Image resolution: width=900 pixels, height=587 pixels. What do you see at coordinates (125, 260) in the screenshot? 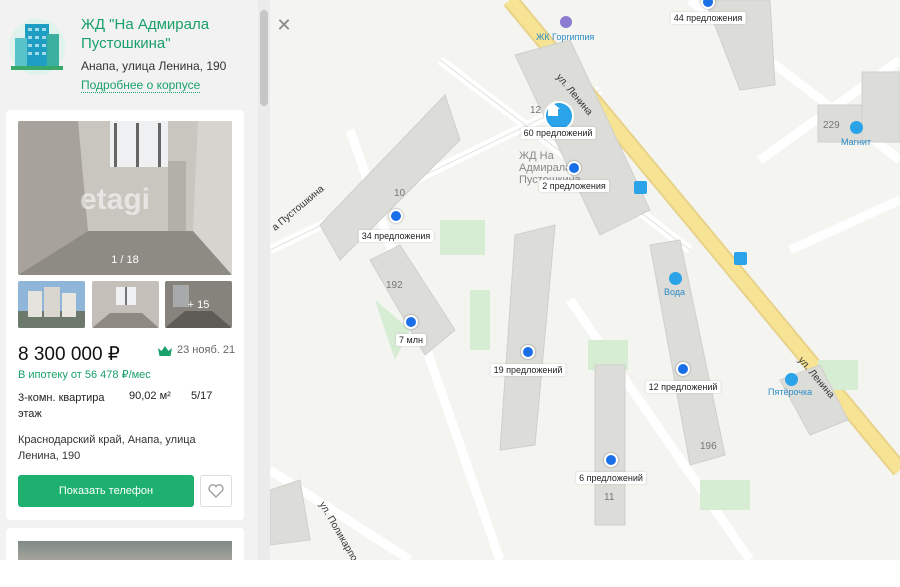
I see `photo-counter: 1 / 18` at bounding box center [125, 260].